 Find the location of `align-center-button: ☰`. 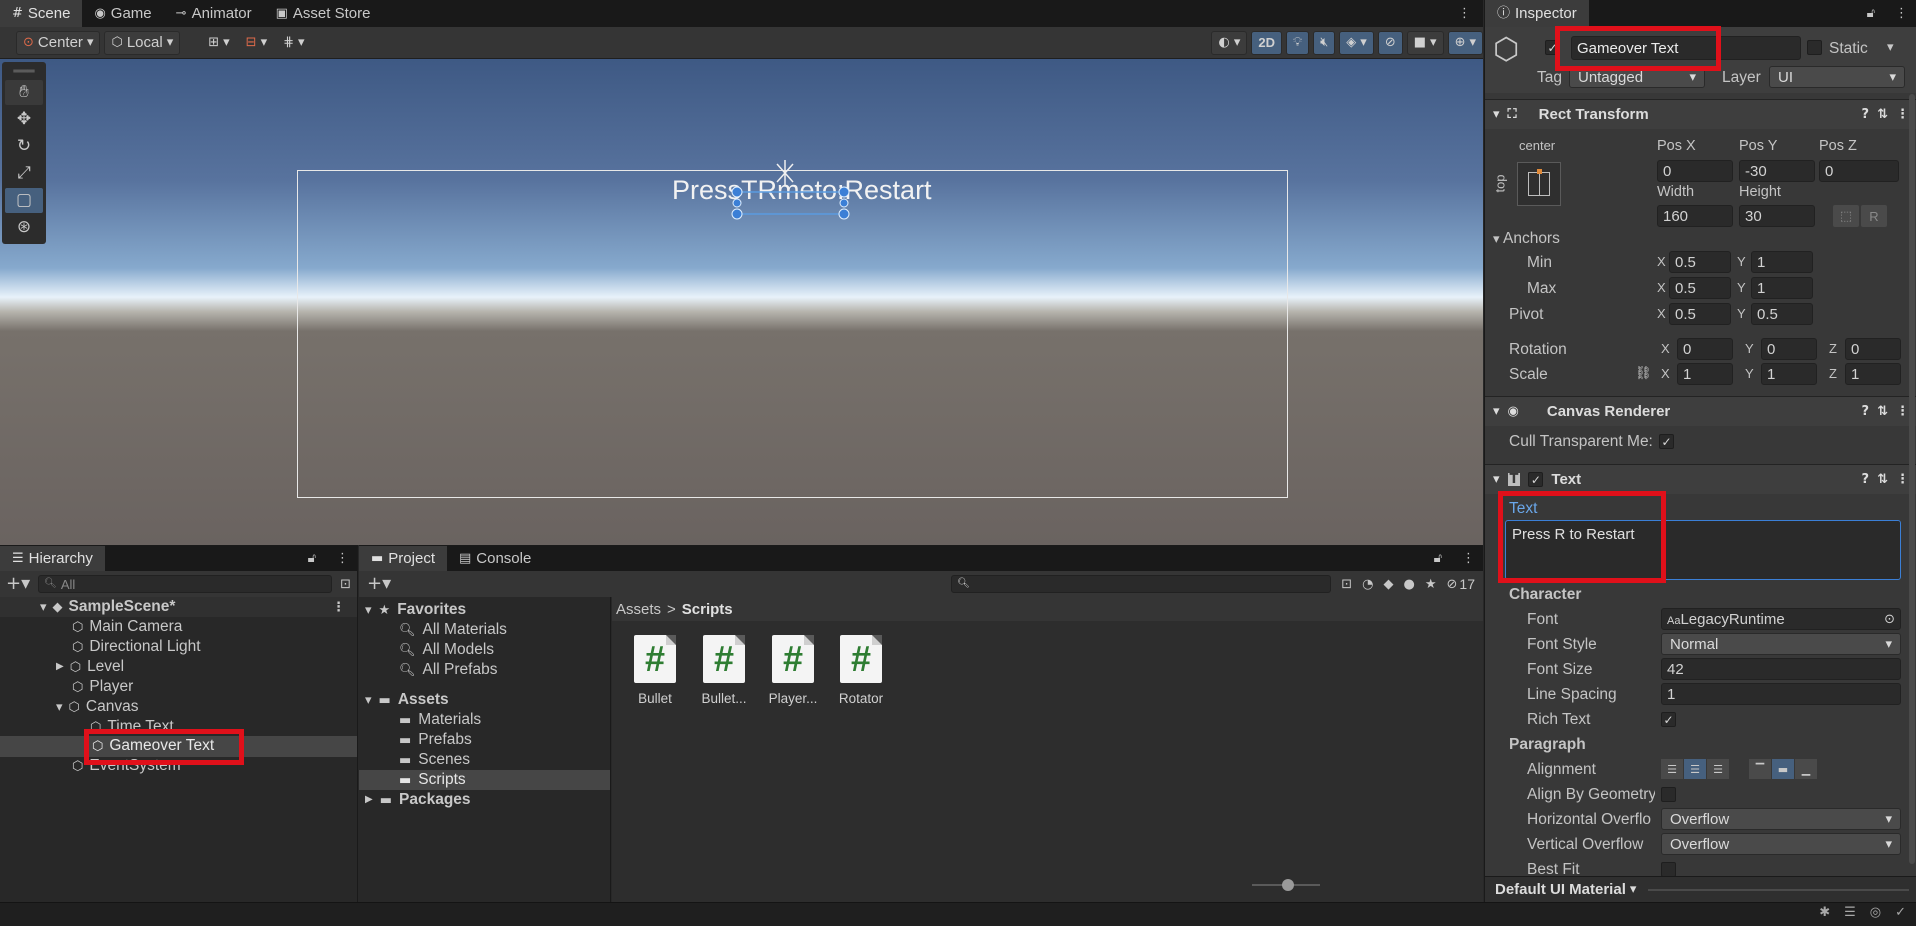

align-center-button: ☰ is located at coordinates (1695, 769).